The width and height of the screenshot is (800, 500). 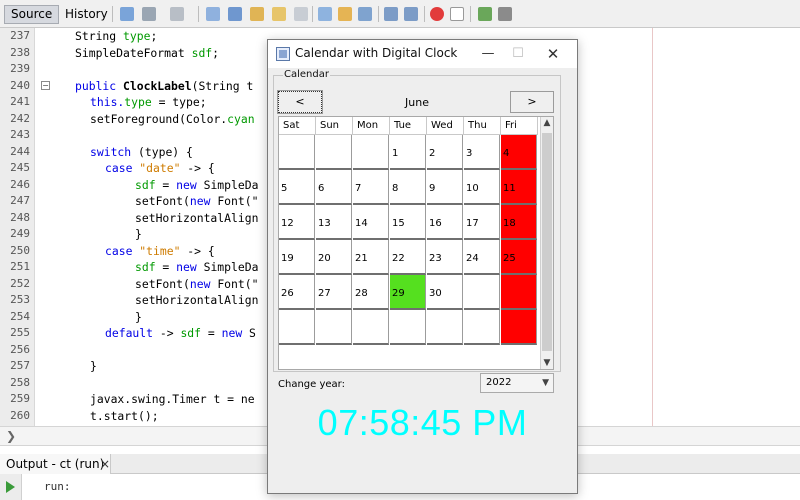 What do you see at coordinates (177, 14) in the screenshot?
I see `forward-icon` at bounding box center [177, 14].